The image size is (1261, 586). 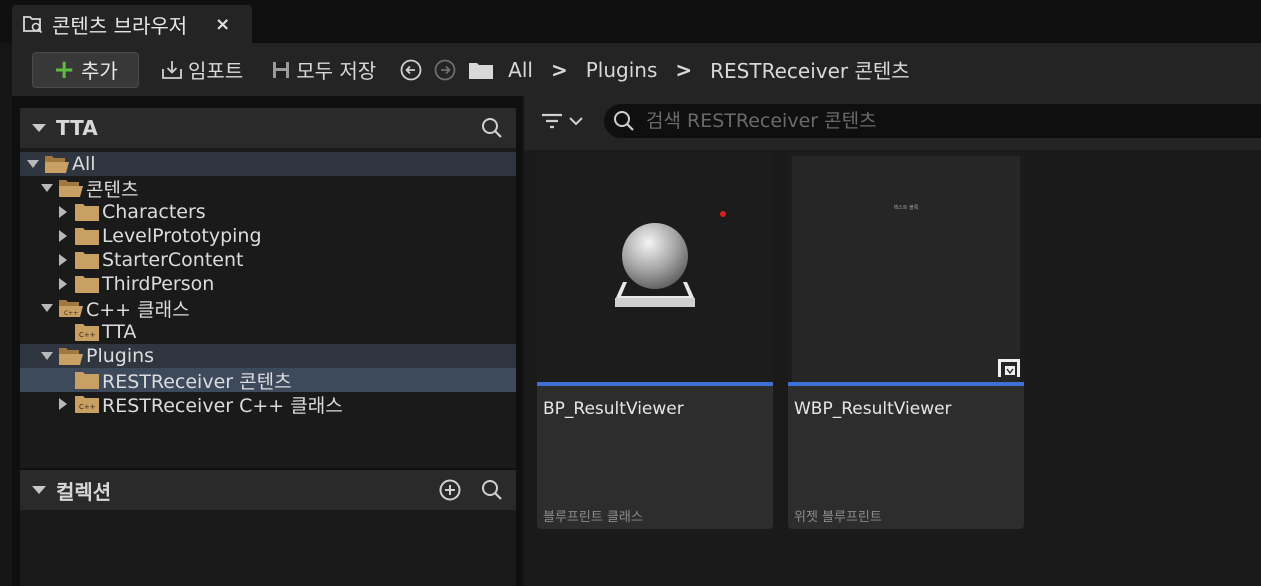 I want to click on tree-item-startercontent: StarterContent, so click(x=268, y=260).